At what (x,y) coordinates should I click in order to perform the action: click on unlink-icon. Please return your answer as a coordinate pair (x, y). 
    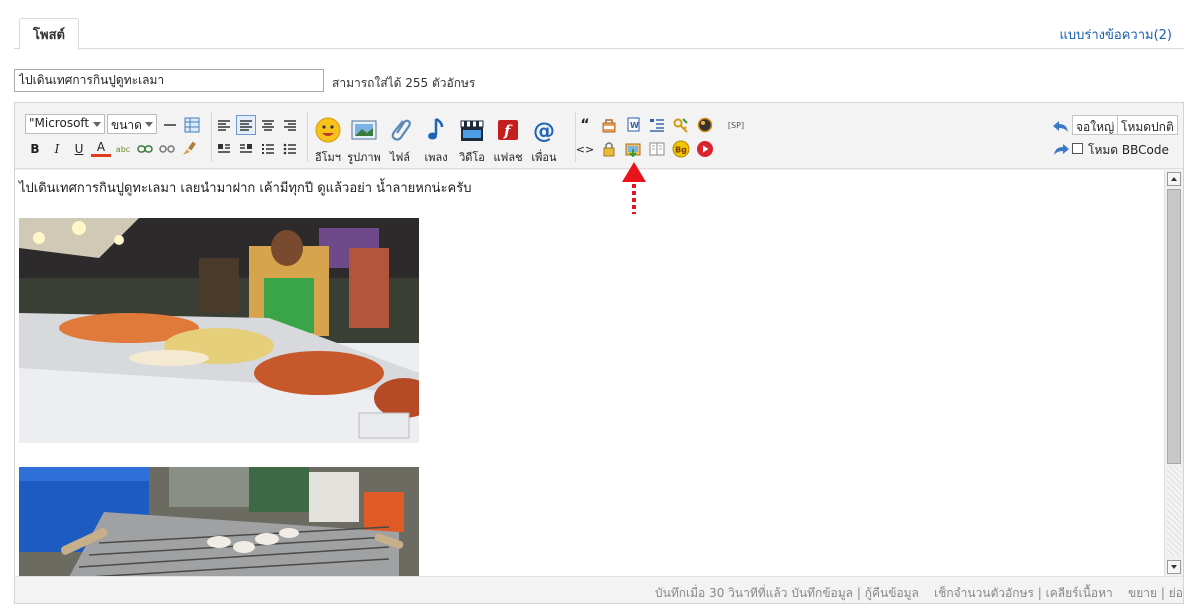
    Looking at the image, I should click on (167, 149).